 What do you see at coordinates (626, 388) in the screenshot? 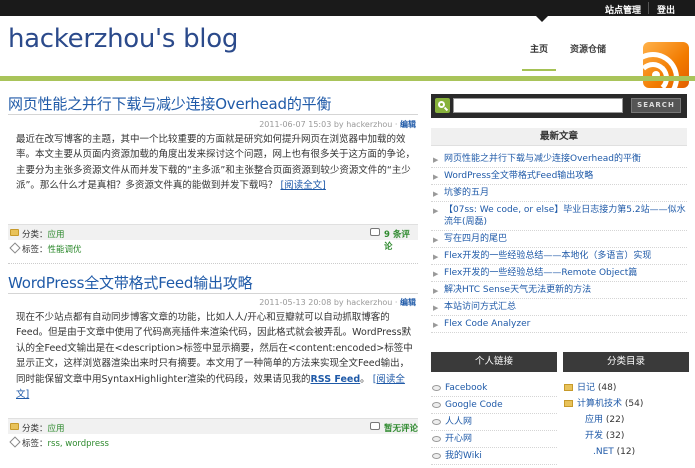
I see `category-item: 日记 (48)` at bounding box center [626, 388].